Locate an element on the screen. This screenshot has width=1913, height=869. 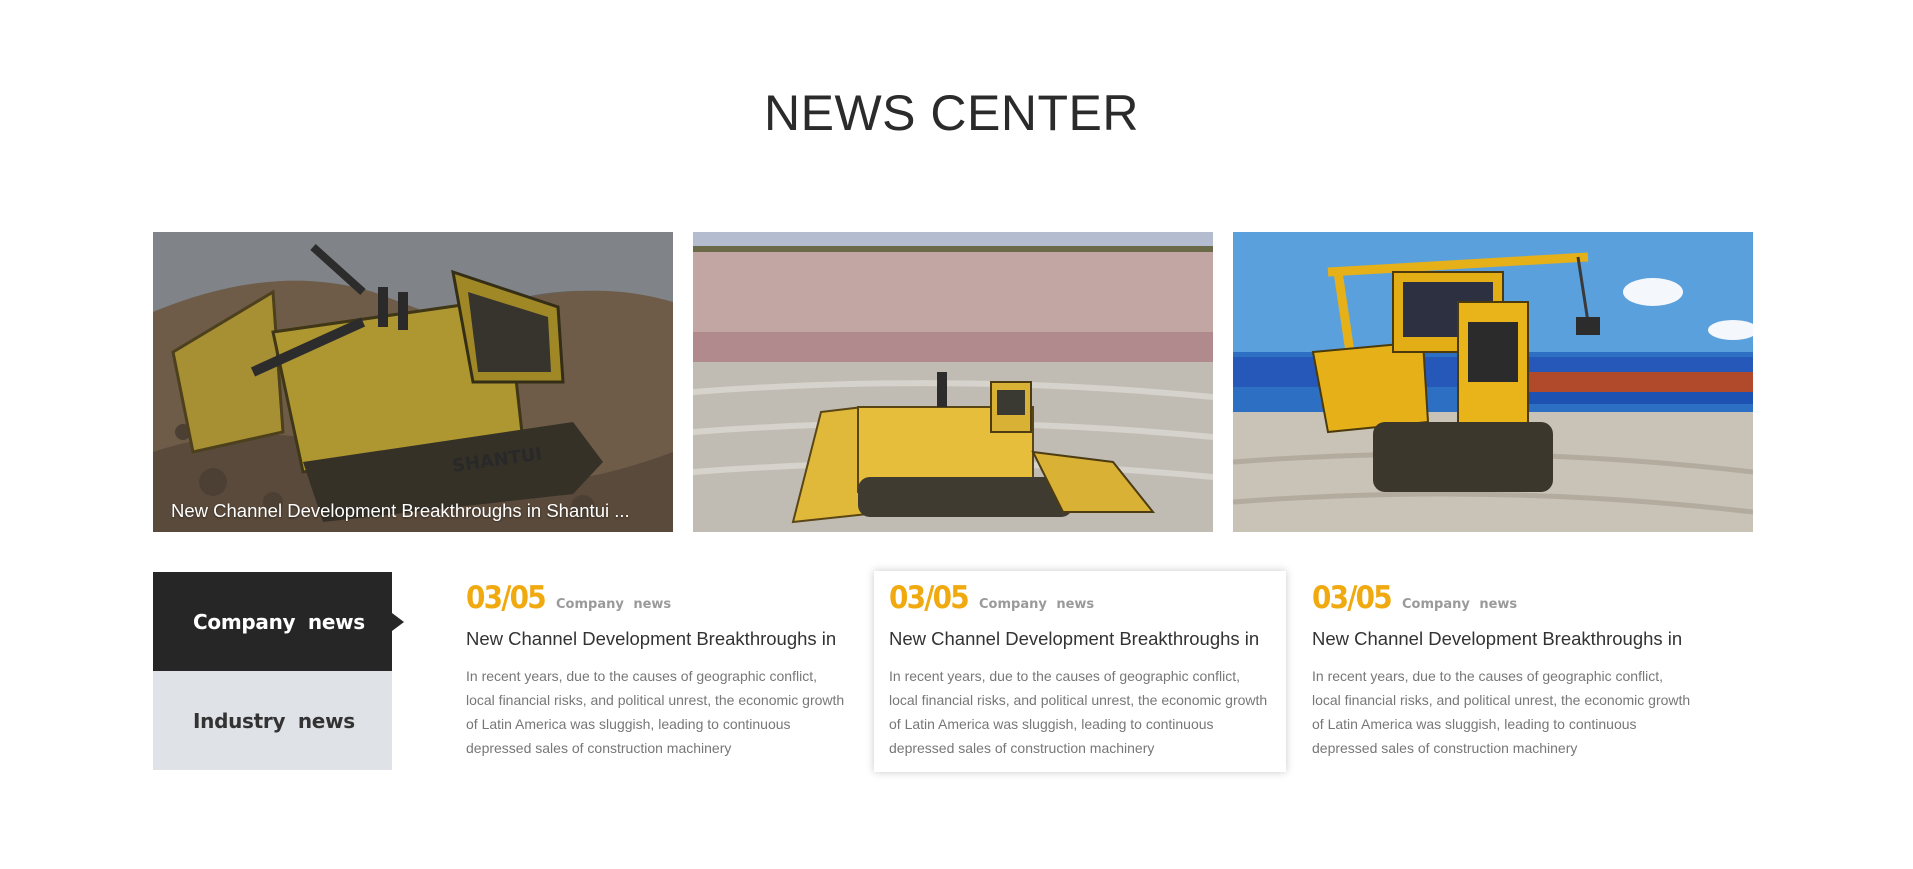
news-tabs: Company news Industry news is located at coordinates (278, 671).